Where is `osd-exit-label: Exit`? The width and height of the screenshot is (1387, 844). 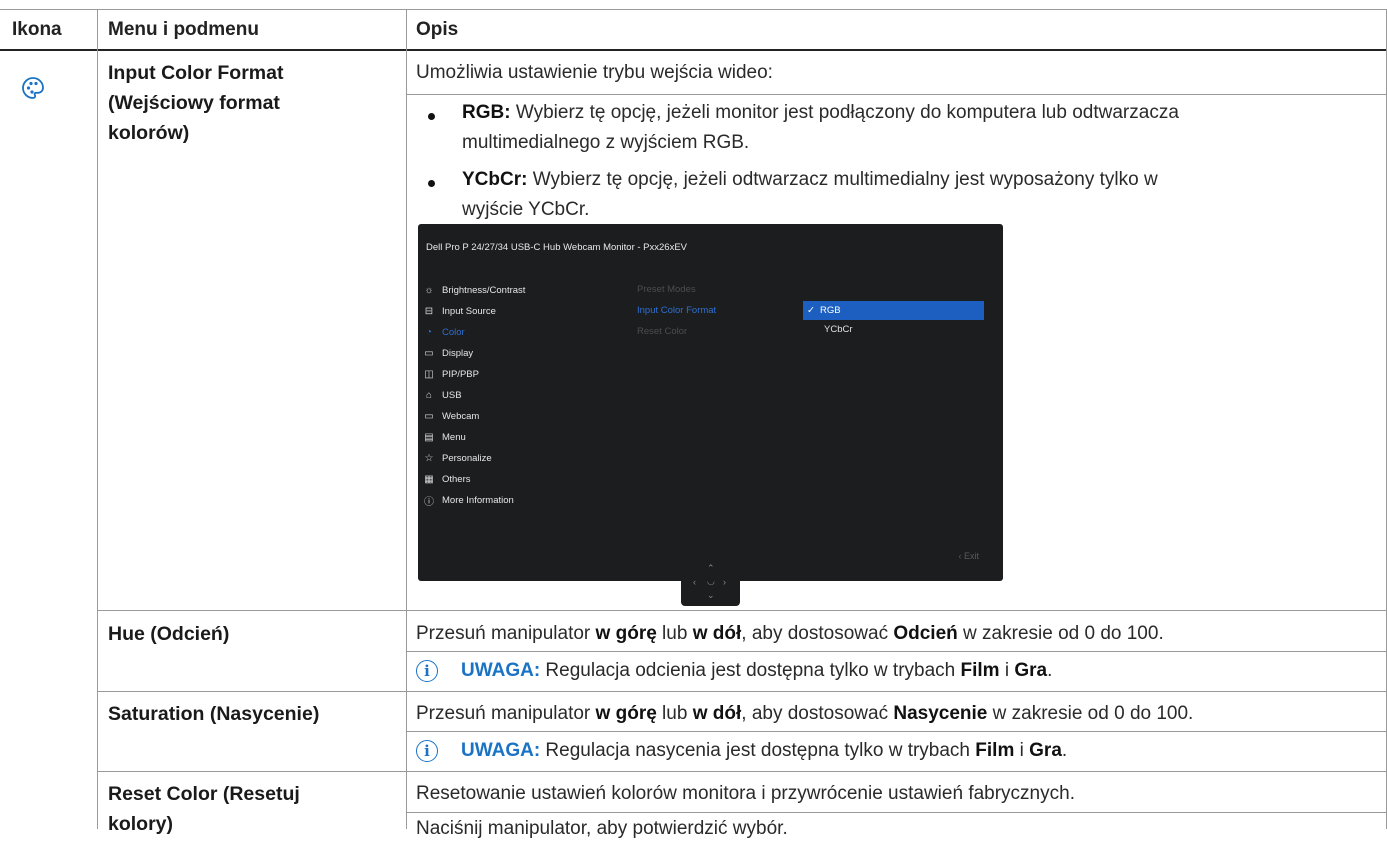
osd-exit-label: Exit is located at coordinates (971, 556).